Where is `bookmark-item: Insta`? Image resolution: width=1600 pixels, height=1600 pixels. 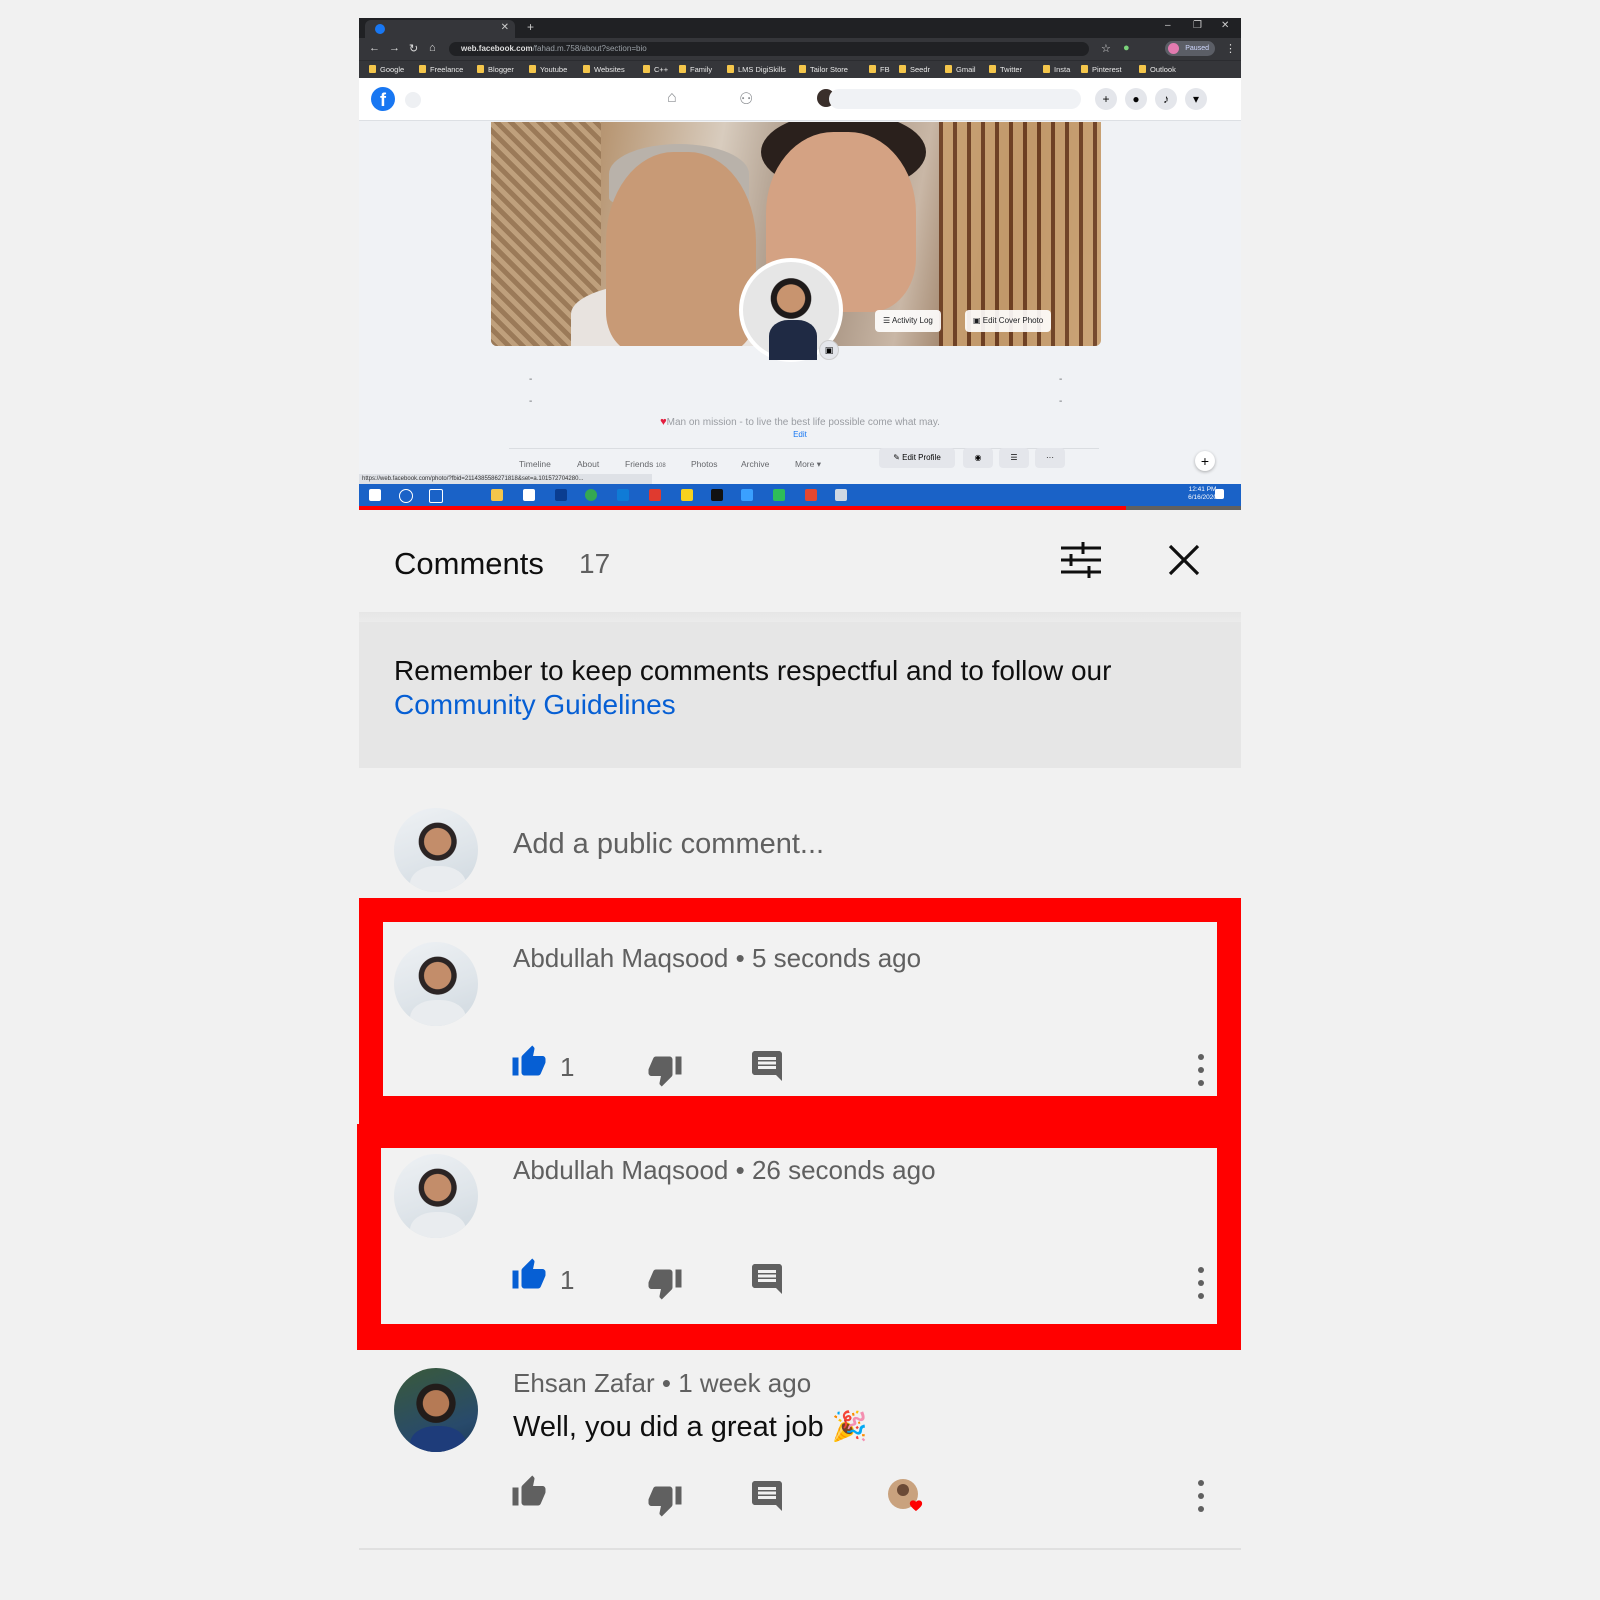 bookmark-item: Insta is located at coordinates (1056, 69).